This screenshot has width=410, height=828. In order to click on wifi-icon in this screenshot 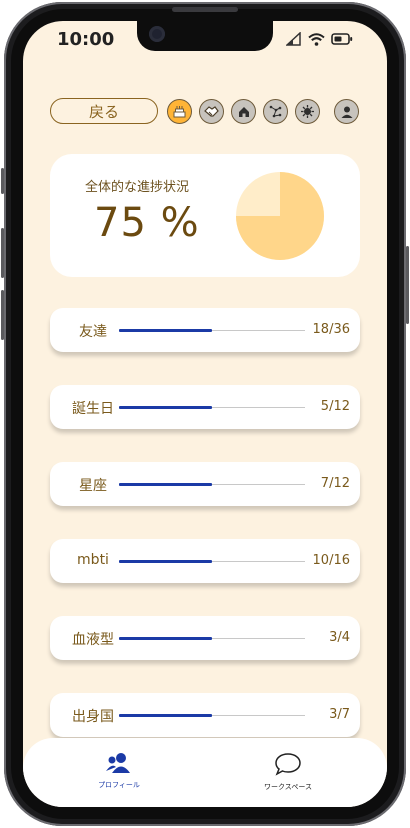, I will do `click(316, 39)`.